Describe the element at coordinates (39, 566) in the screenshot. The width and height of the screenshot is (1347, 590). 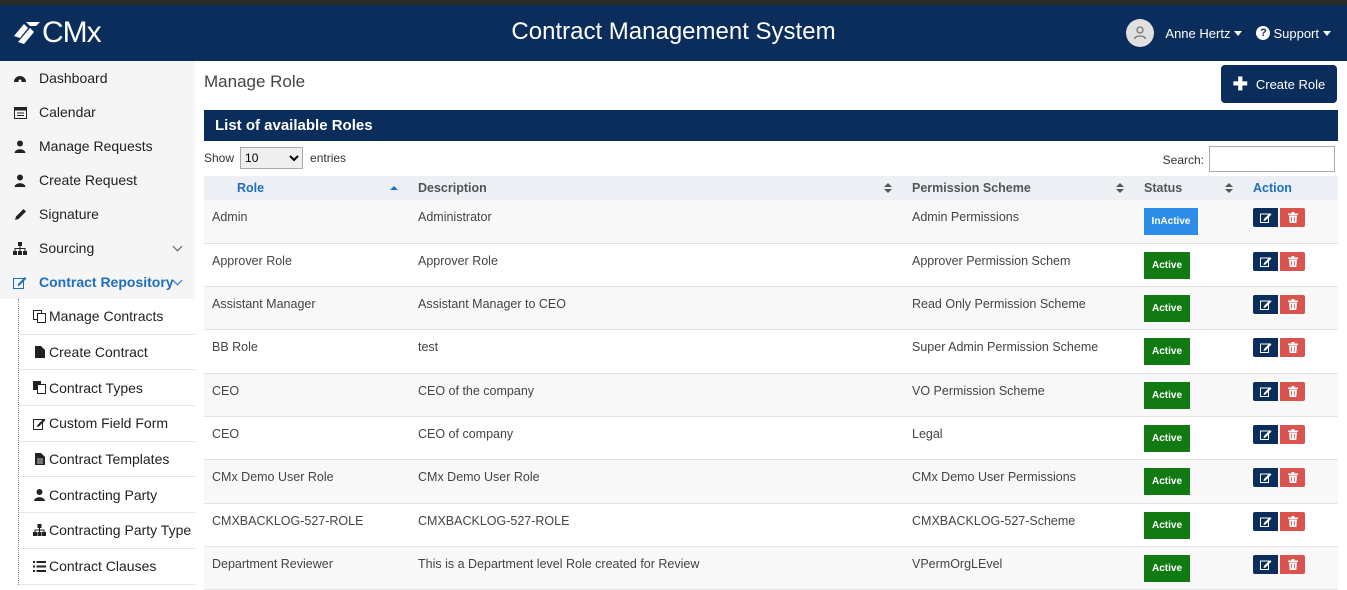
I see `list-icon` at that location.